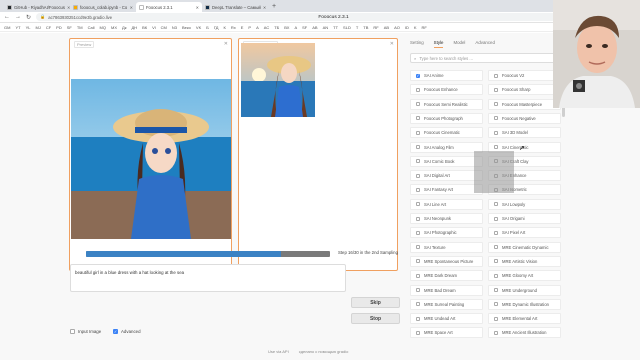  I want to click on style-option: SAI Texture, so click(446, 247).